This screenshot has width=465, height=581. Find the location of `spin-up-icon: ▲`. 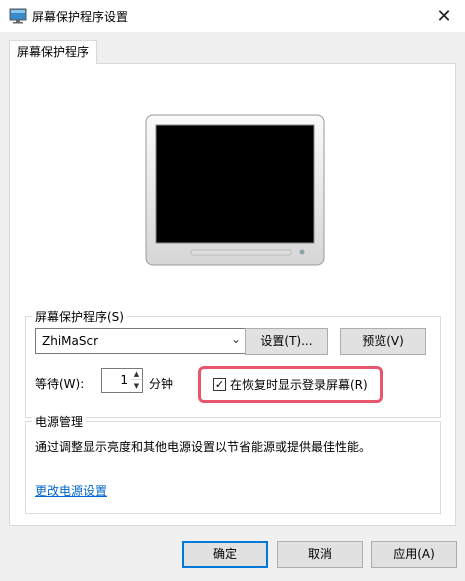

spin-up-icon: ▲ is located at coordinates (136, 374).